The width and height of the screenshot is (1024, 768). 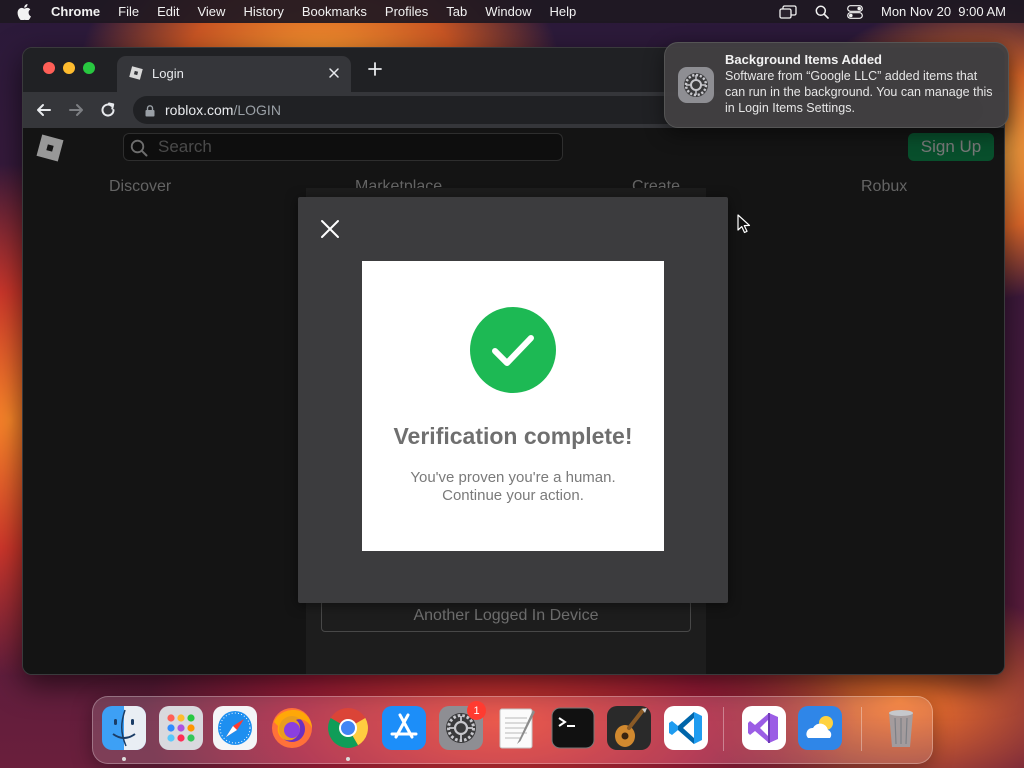 I want to click on notification-title: Background Items Added, so click(x=803, y=59).